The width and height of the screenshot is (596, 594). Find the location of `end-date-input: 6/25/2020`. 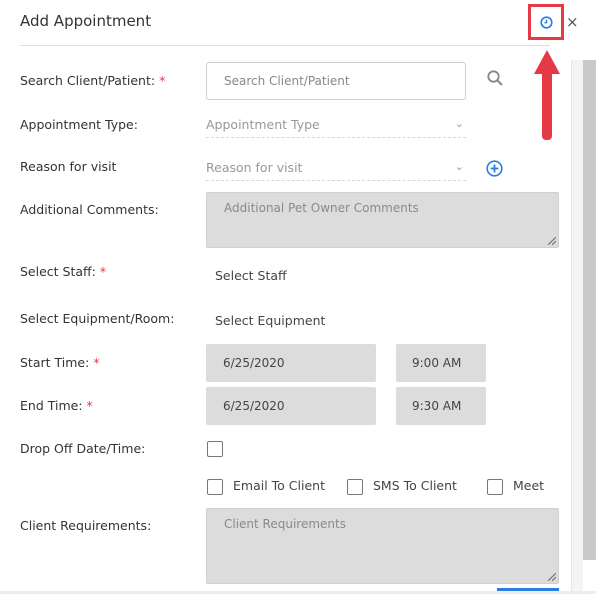

end-date-input: 6/25/2020 is located at coordinates (291, 406).